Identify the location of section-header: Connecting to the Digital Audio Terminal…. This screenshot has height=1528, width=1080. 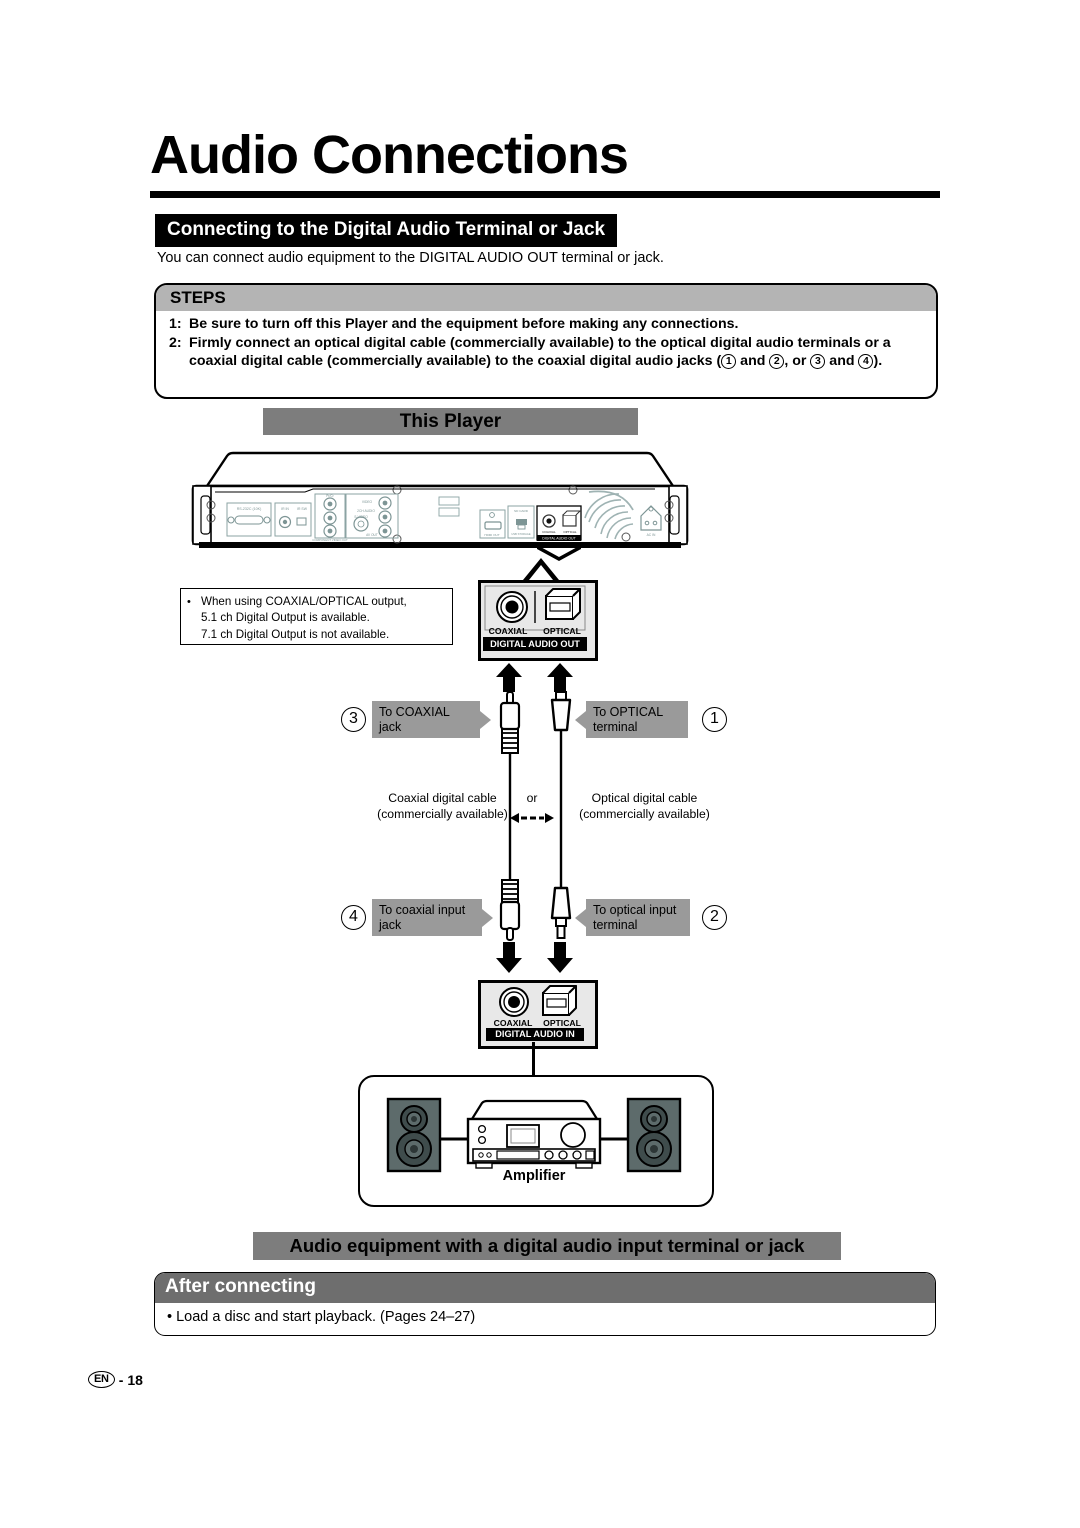
(386, 230).